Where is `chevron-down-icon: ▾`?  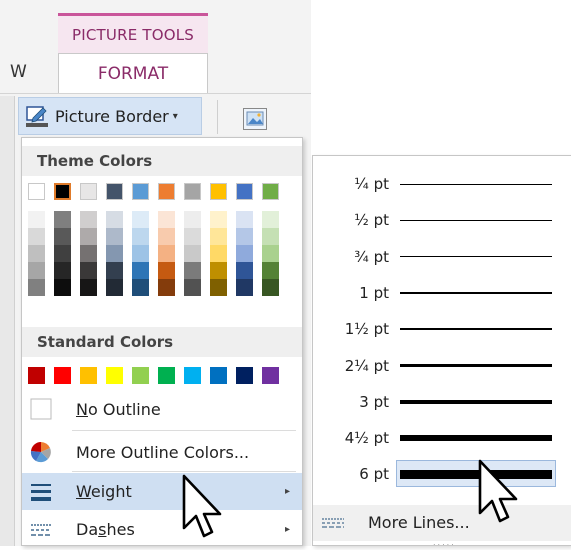
chevron-down-icon: ▾ is located at coordinates (175, 116).